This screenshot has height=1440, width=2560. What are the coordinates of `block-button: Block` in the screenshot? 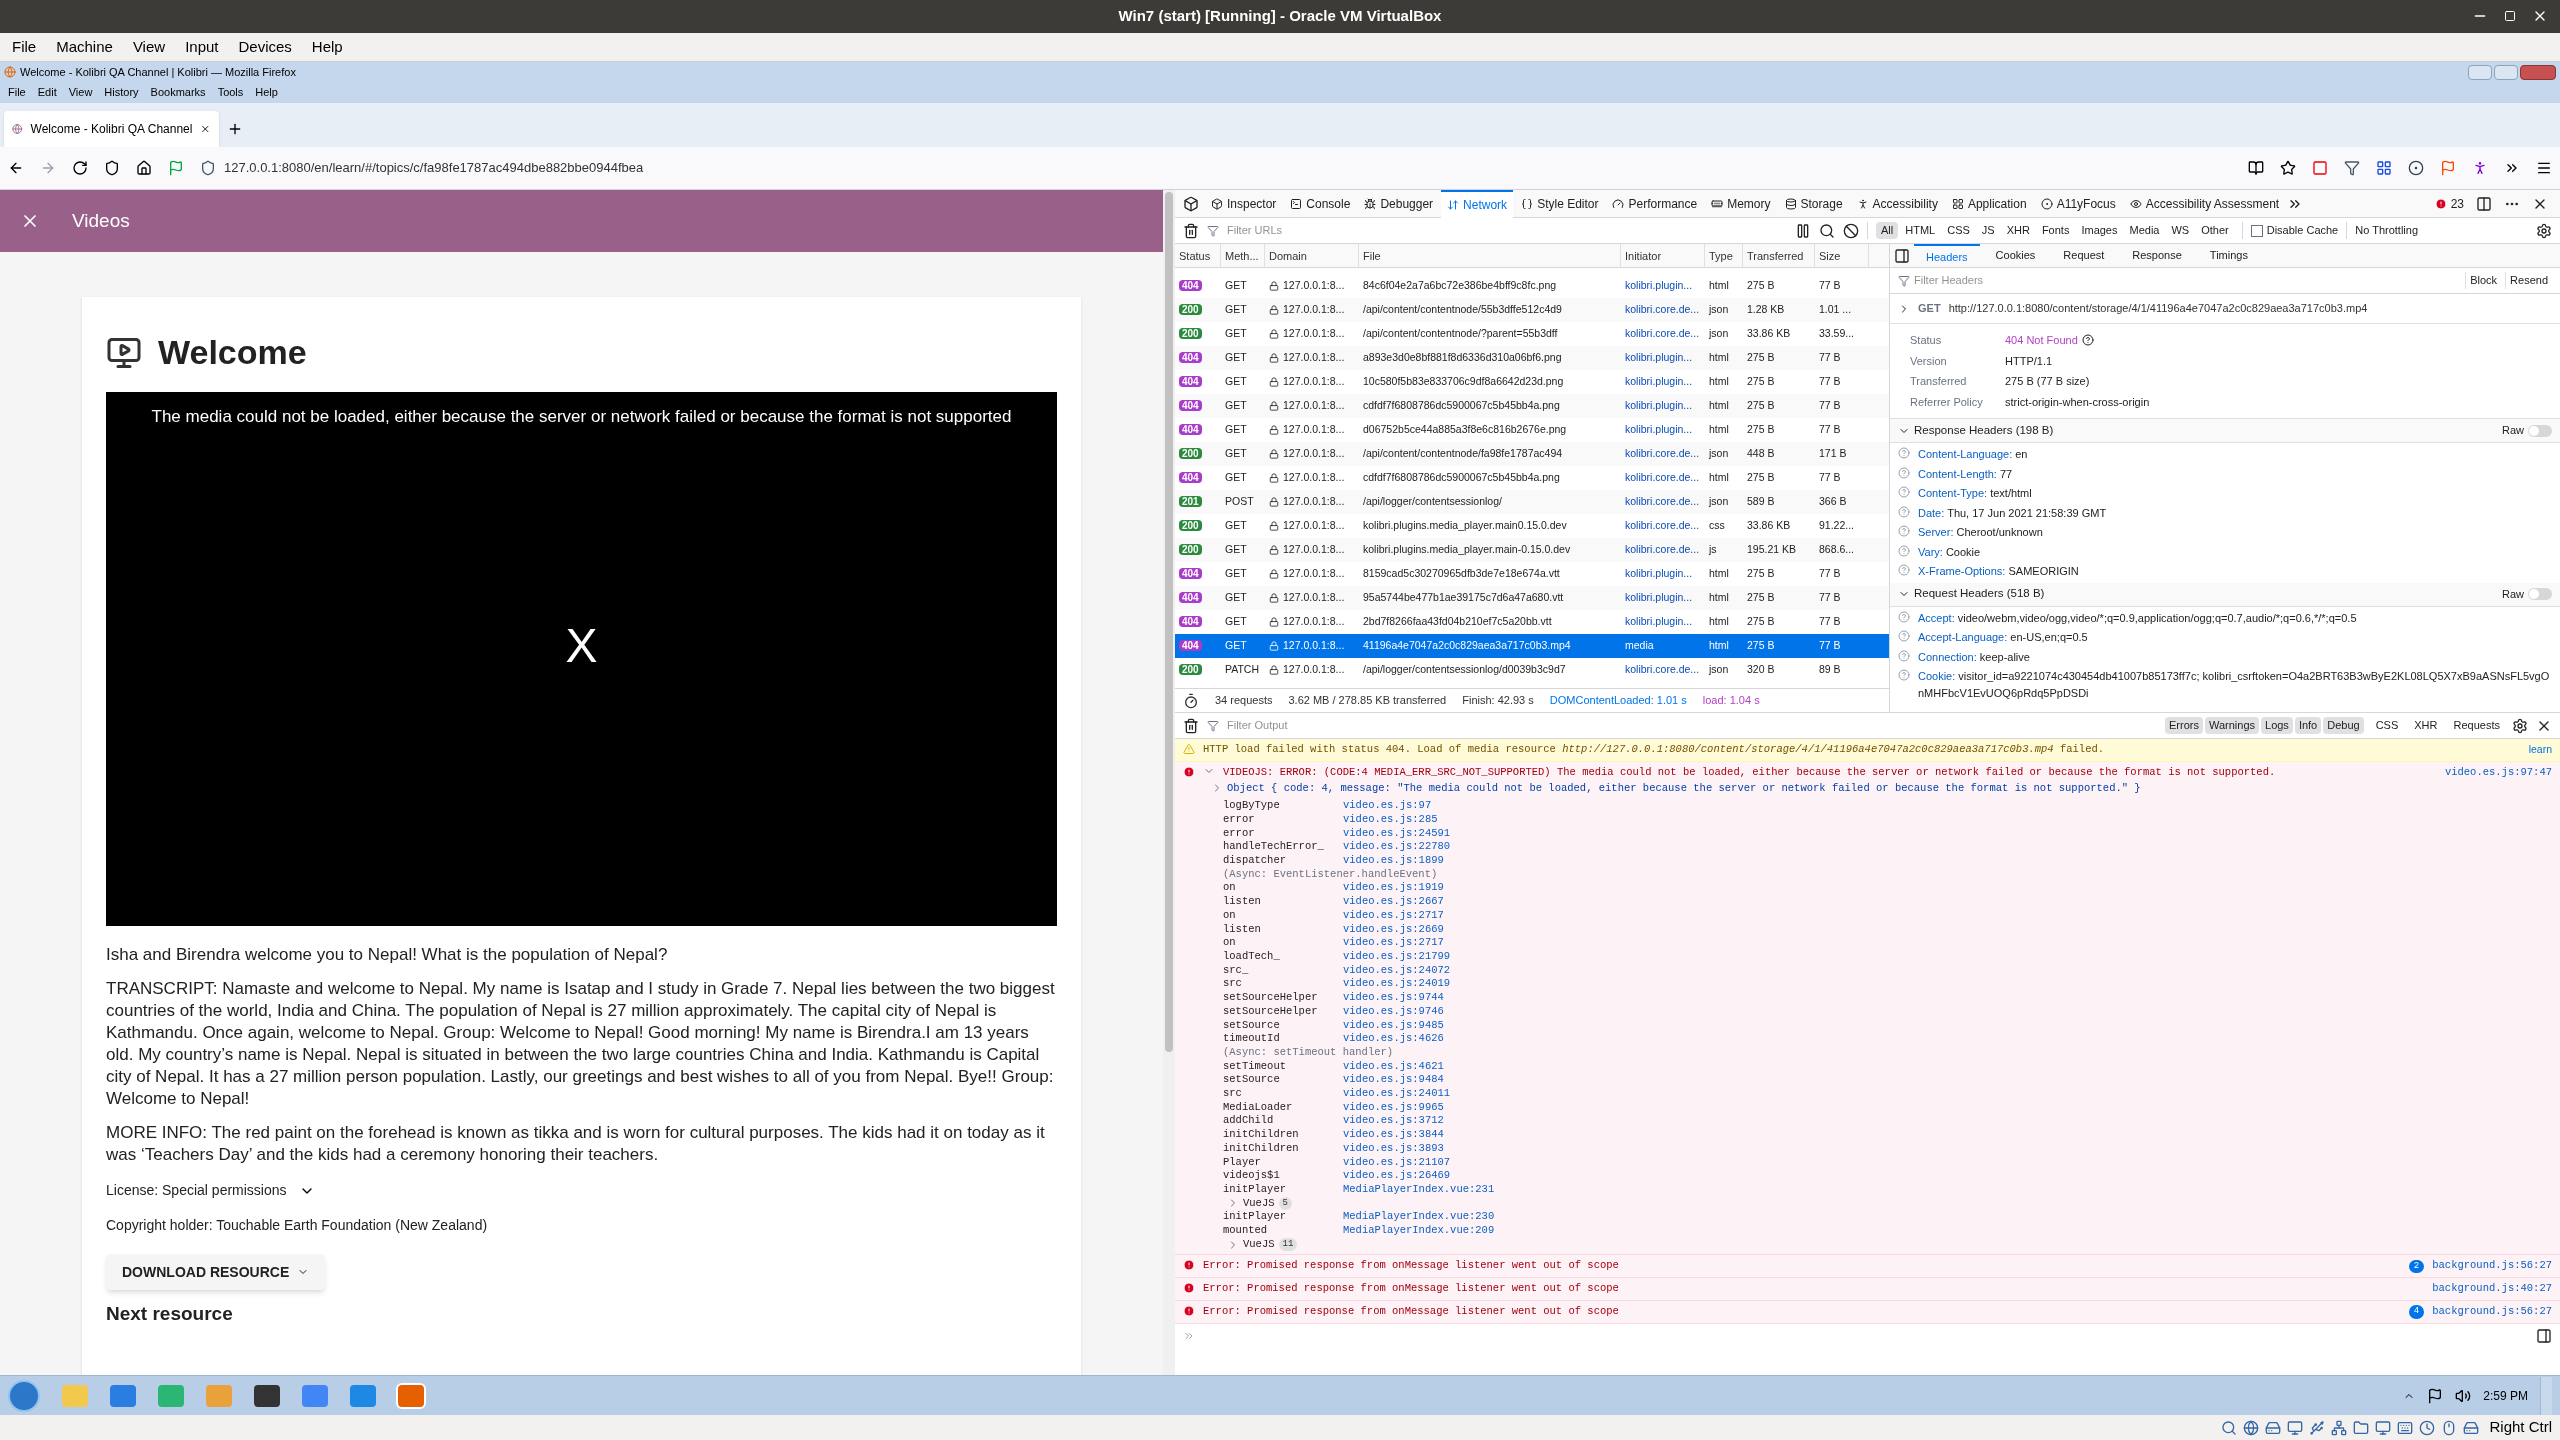 It's located at (2483, 280).